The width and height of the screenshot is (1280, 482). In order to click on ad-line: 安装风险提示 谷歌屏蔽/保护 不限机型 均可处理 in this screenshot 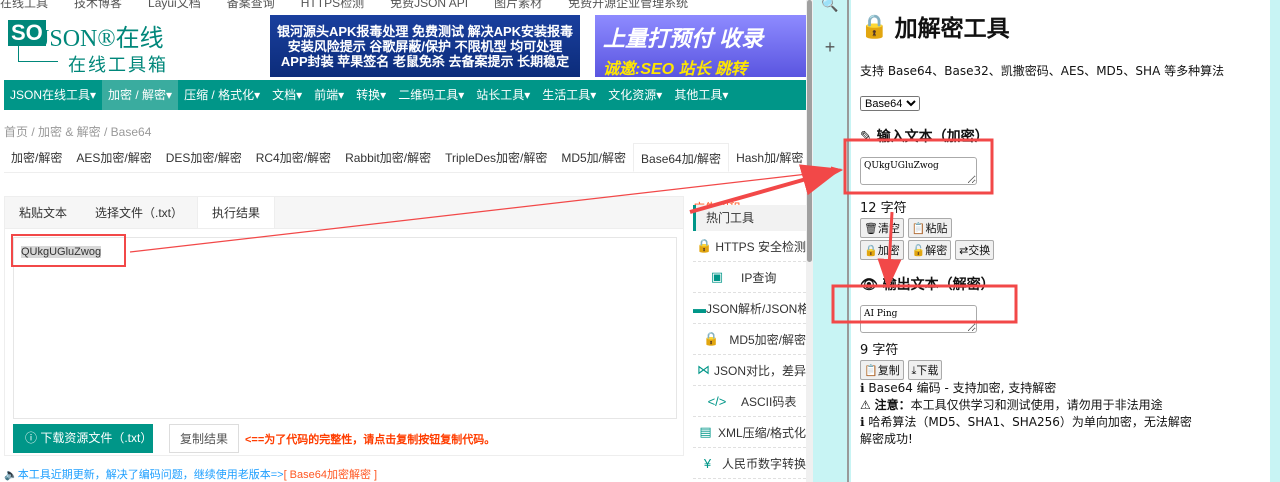, I will do `click(425, 46)`.